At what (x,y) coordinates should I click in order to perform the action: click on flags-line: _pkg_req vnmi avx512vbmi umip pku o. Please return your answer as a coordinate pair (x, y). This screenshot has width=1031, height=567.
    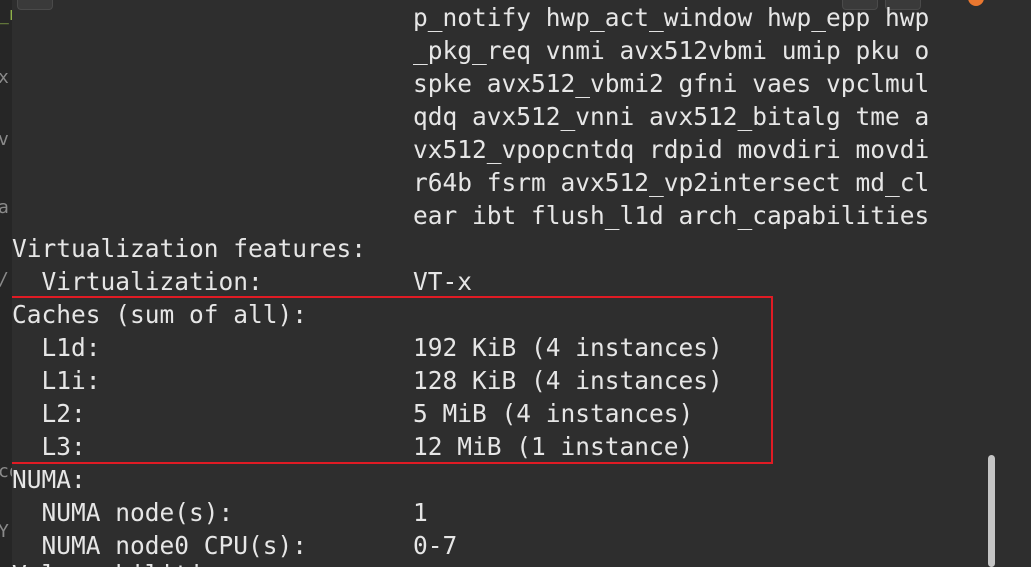
    Looking at the image, I should click on (671, 50).